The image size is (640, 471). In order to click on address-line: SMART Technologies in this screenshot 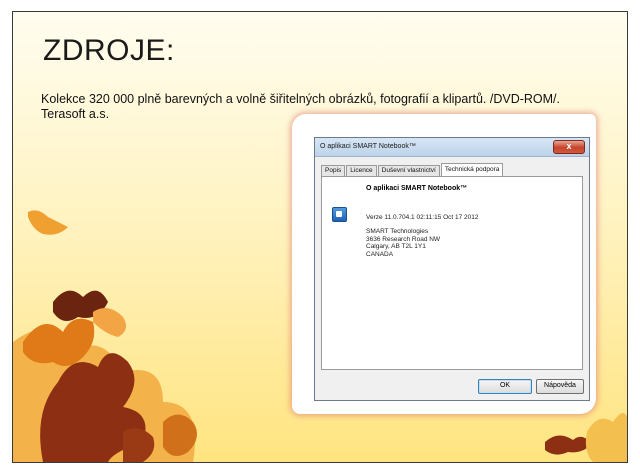, I will do `click(397, 231)`.